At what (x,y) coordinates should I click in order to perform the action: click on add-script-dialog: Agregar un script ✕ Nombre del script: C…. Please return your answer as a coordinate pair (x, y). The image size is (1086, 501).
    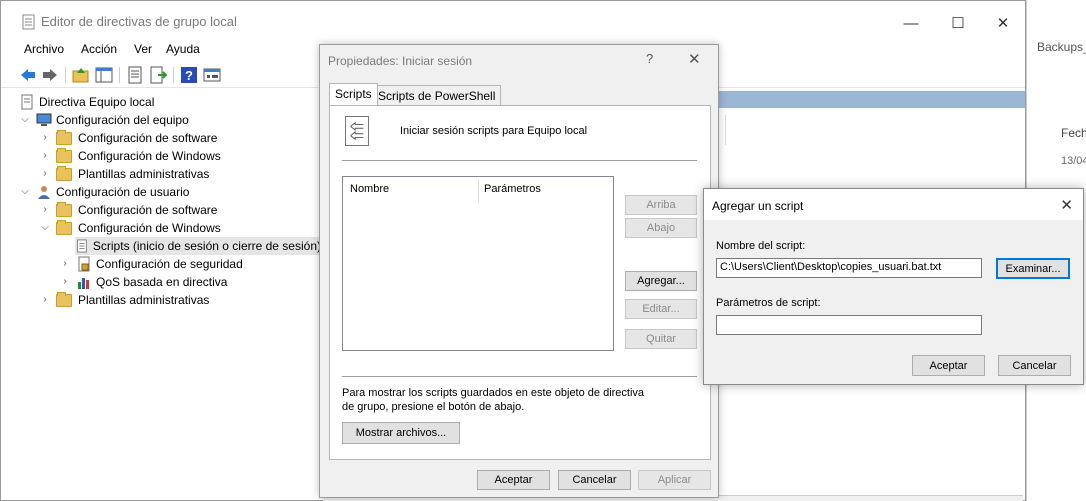
    Looking at the image, I should click on (893, 286).